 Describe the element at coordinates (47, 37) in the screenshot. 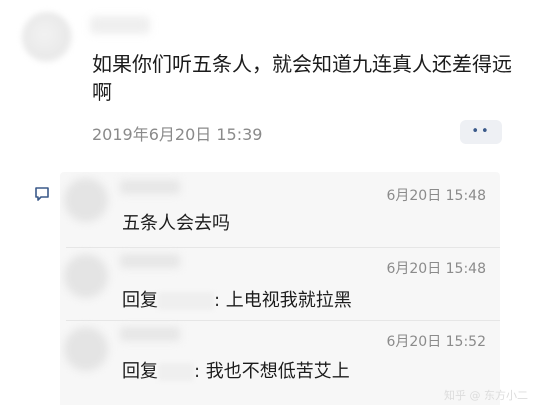

I see `author-avatar` at that location.